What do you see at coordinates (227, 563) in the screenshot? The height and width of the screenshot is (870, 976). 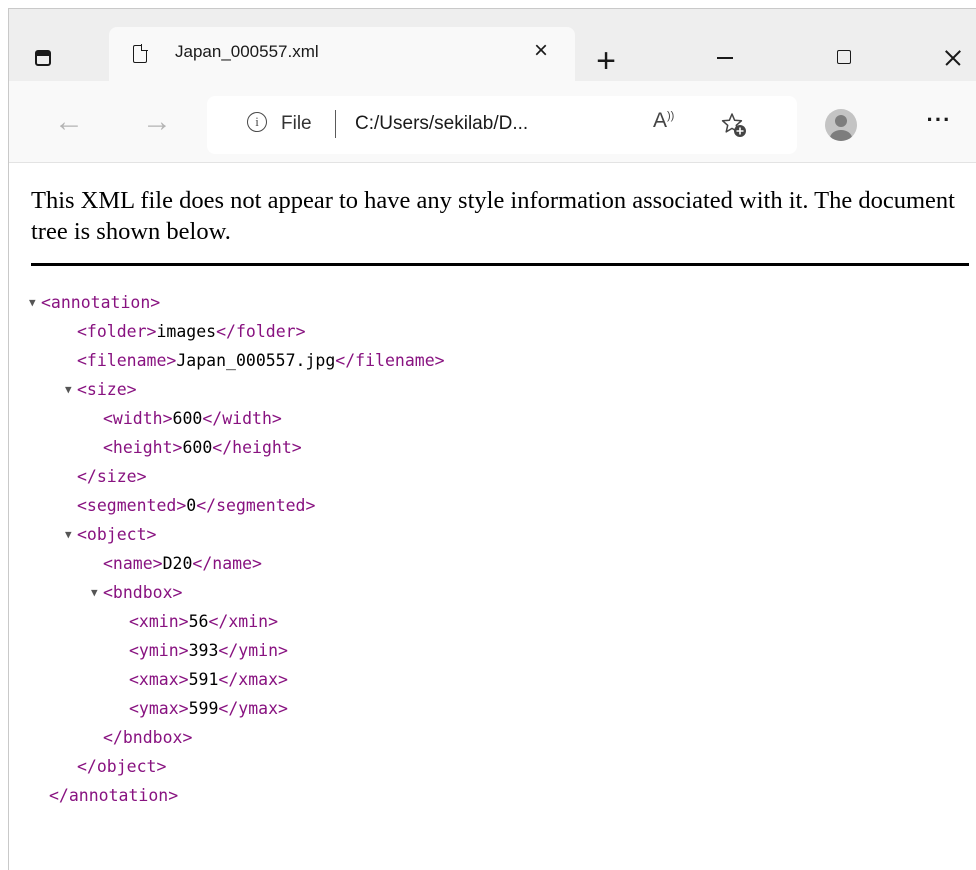 I see `tag-name-close: </name>` at bounding box center [227, 563].